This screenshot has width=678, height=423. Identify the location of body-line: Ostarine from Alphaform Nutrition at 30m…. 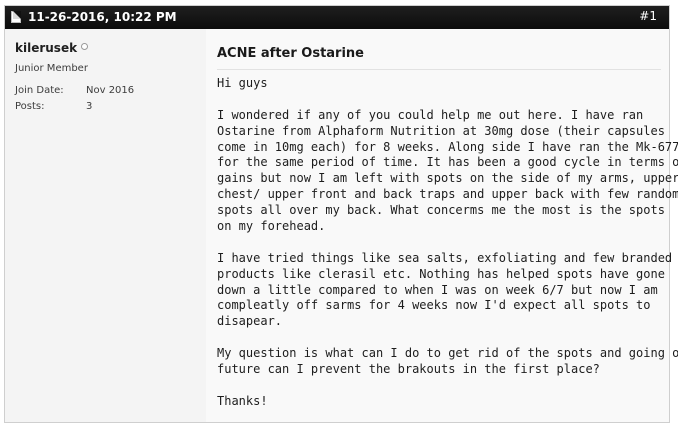
(441, 130).